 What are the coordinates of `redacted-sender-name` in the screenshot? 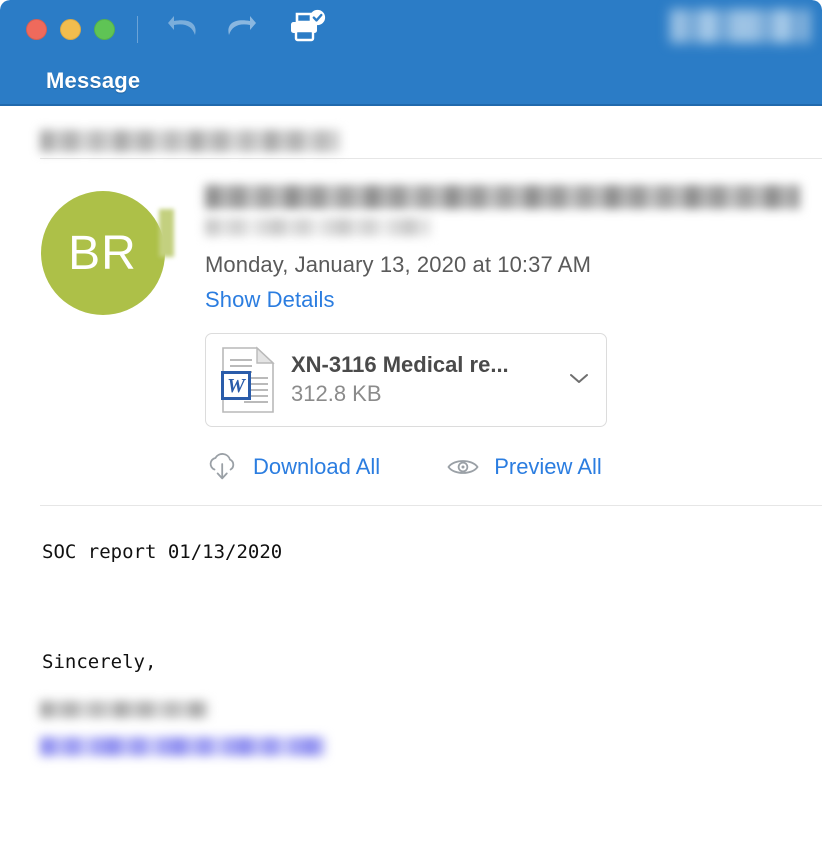 It's located at (502, 197).